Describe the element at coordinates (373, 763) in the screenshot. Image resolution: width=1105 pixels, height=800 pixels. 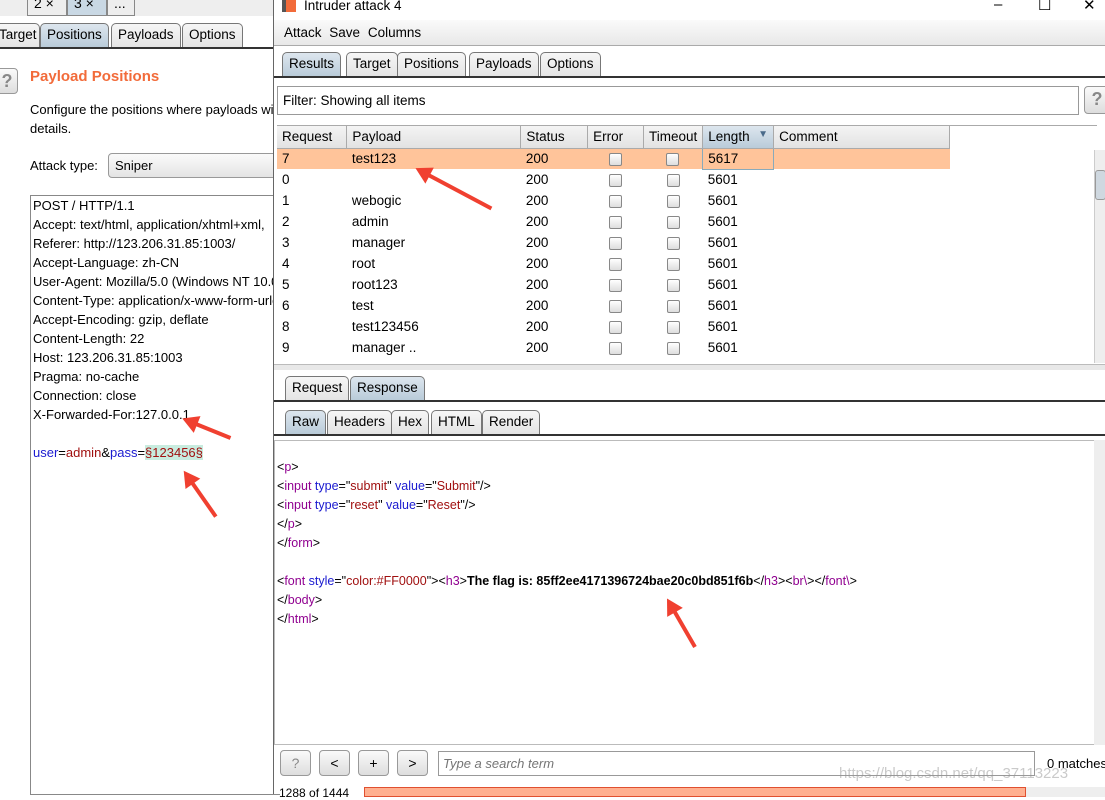
I see `search-add-button: +` at that location.